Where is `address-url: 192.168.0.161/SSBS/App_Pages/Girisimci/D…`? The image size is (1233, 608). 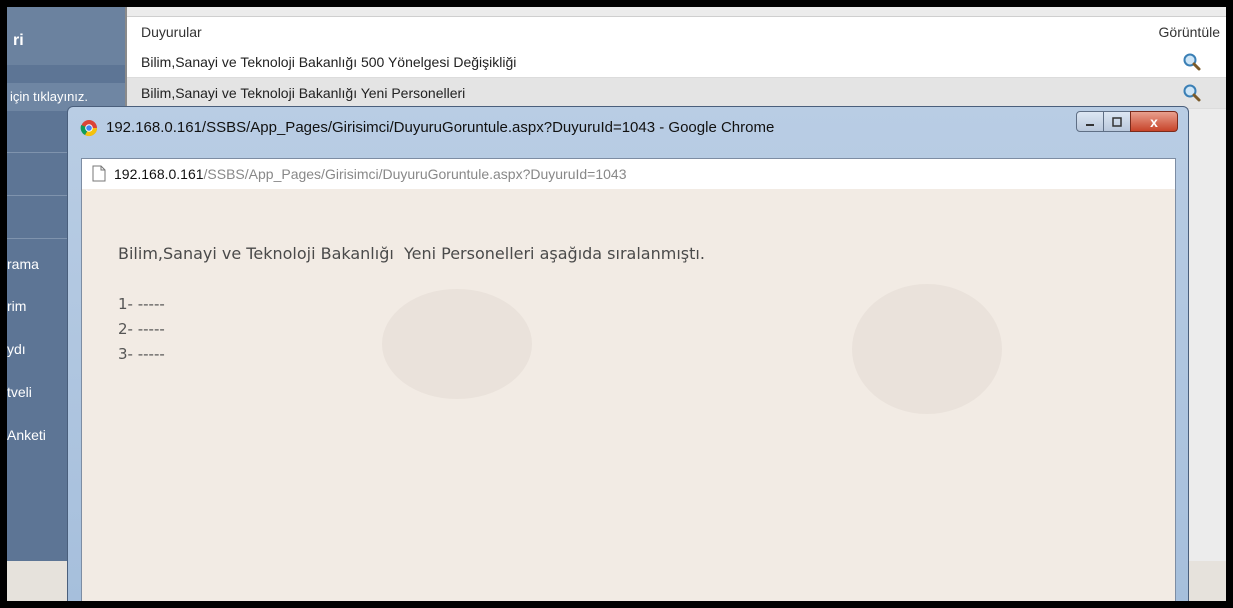
address-url: 192.168.0.161/SSBS/App_Pages/Girisimci/D… is located at coordinates (370, 174).